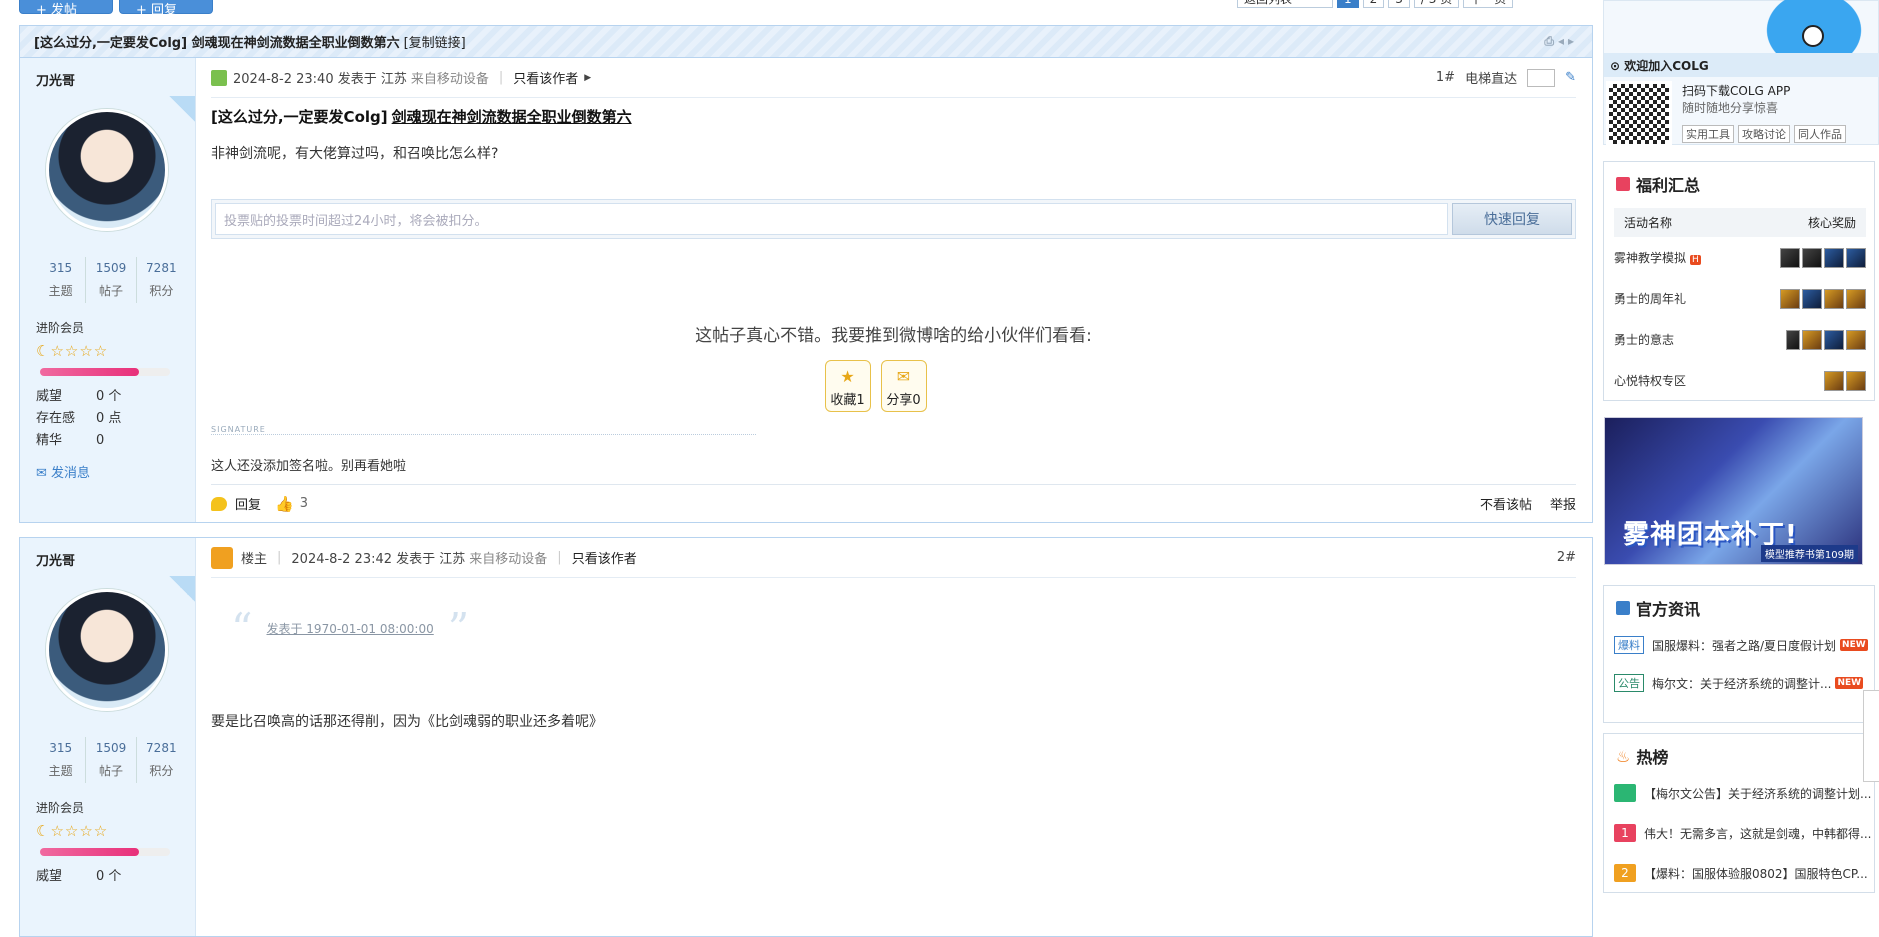 The width and height of the screenshot is (1879, 937). I want to click on ignore-thread-link: 不看该帖, so click(1506, 503).